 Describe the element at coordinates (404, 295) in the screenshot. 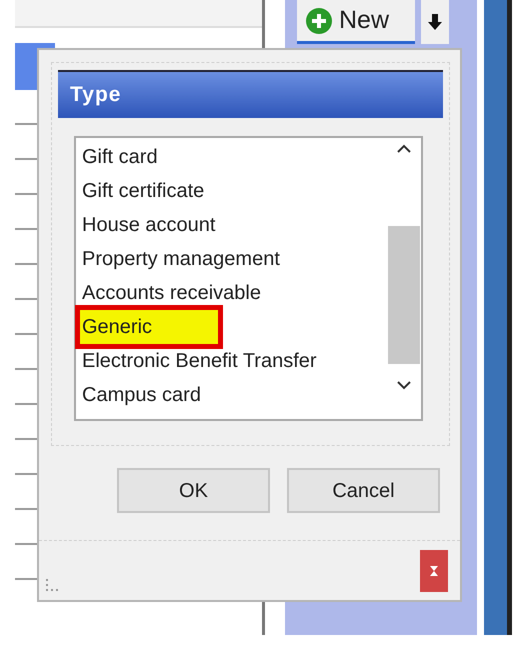

I see `scroll-thumb` at that location.